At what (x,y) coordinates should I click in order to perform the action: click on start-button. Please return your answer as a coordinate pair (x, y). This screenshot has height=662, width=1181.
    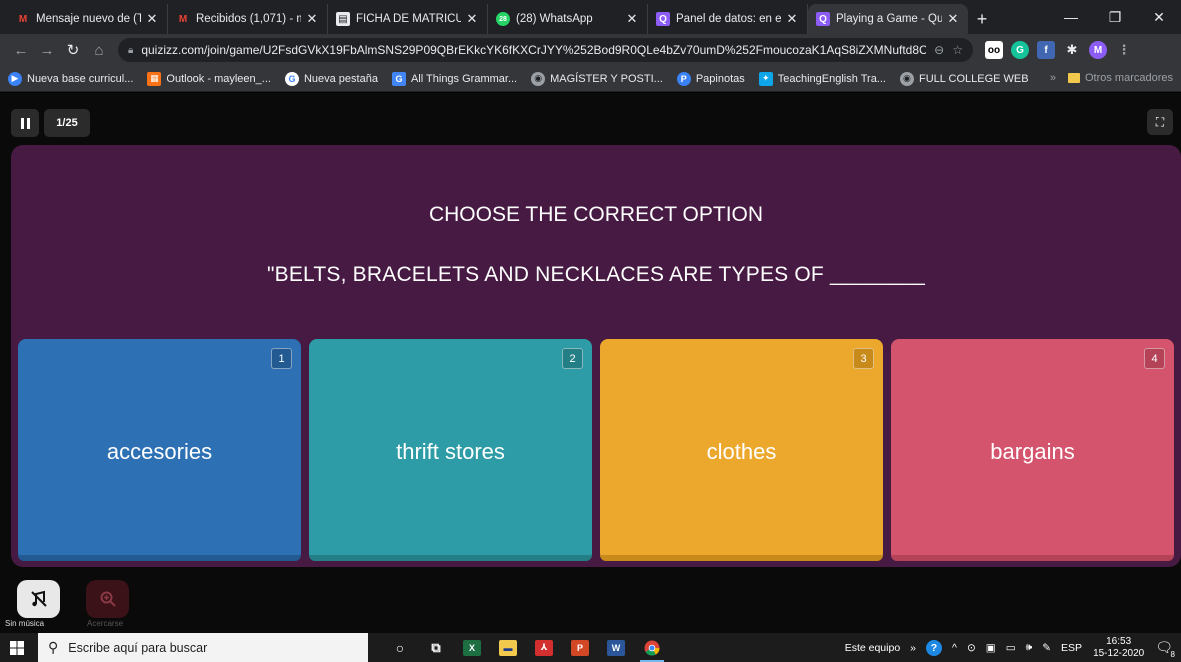
    Looking at the image, I should click on (17, 647).